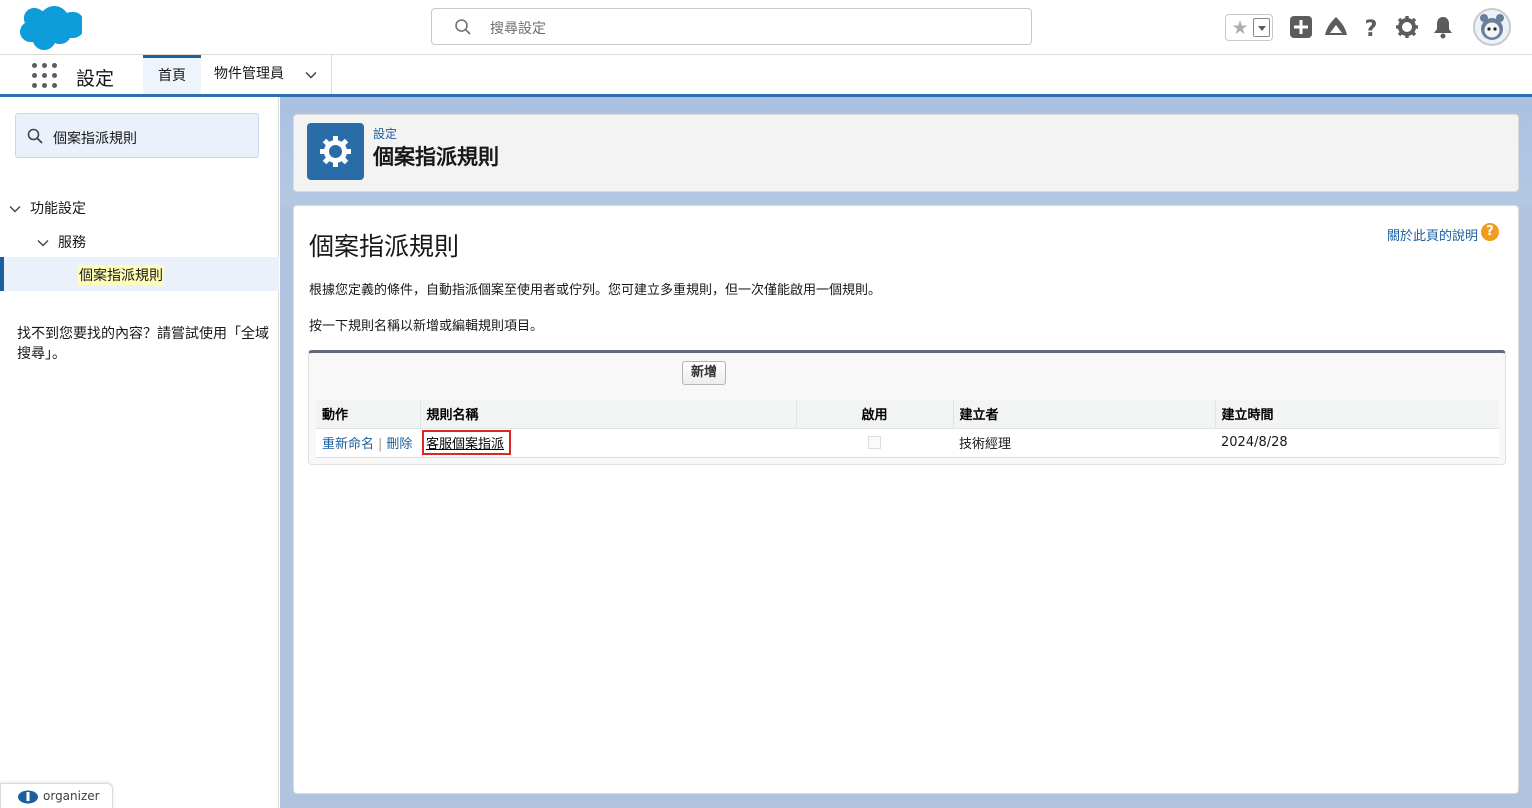 The width and height of the screenshot is (1532, 808). Describe the element at coordinates (384, 246) in the screenshot. I see `content-title: 個案指派規則` at that location.